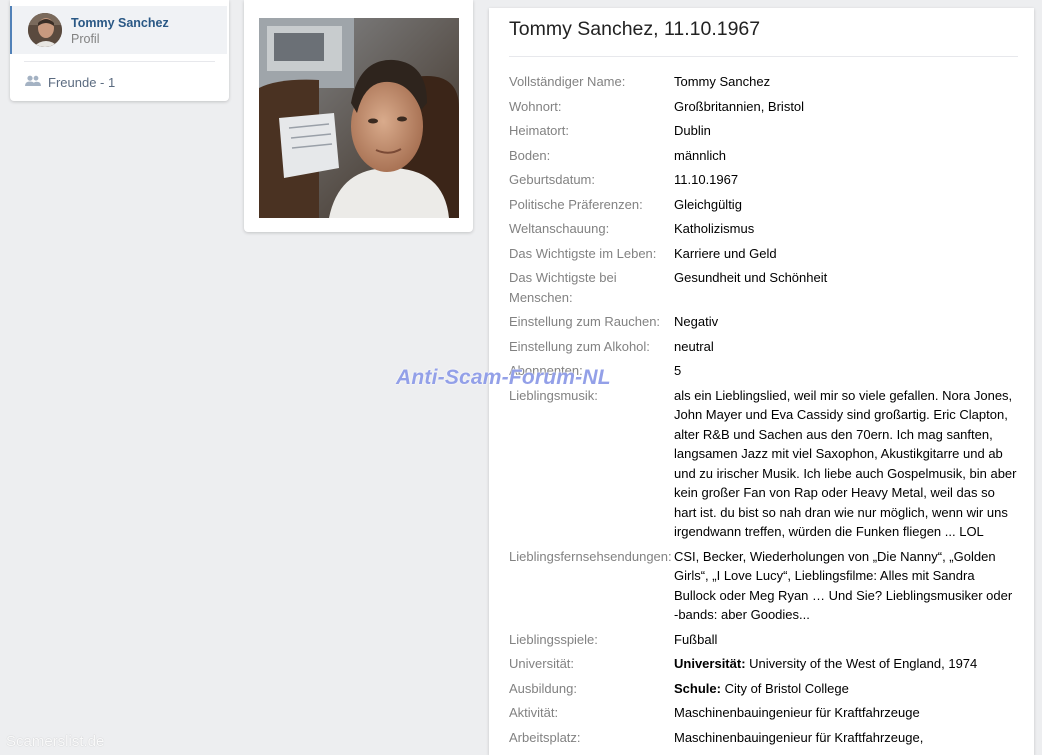  What do you see at coordinates (700, 155) in the screenshot?
I see `field-value: männlich` at bounding box center [700, 155].